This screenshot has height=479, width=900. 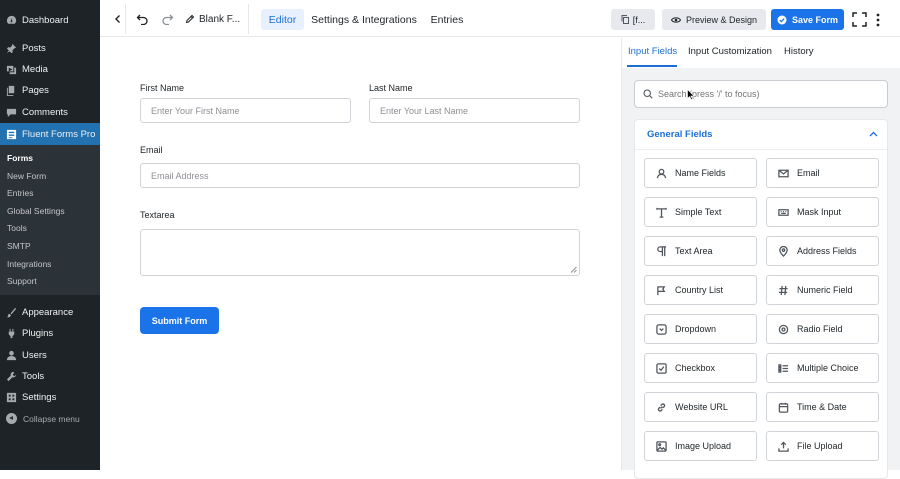 What do you see at coordinates (36, 211) in the screenshot?
I see `submenu-item-global-settings: Global Settings` at bounding box center [36, 211].